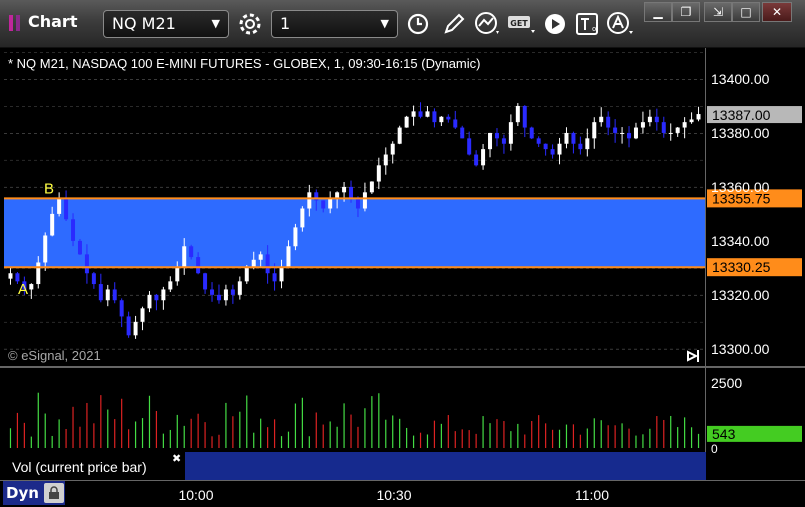 This screenshot has width=805, height=507. What do you see at coordinates (741, 115) in the screenshot?
I see `last-price-text: 13387.00` at bounding box center [741, 115].